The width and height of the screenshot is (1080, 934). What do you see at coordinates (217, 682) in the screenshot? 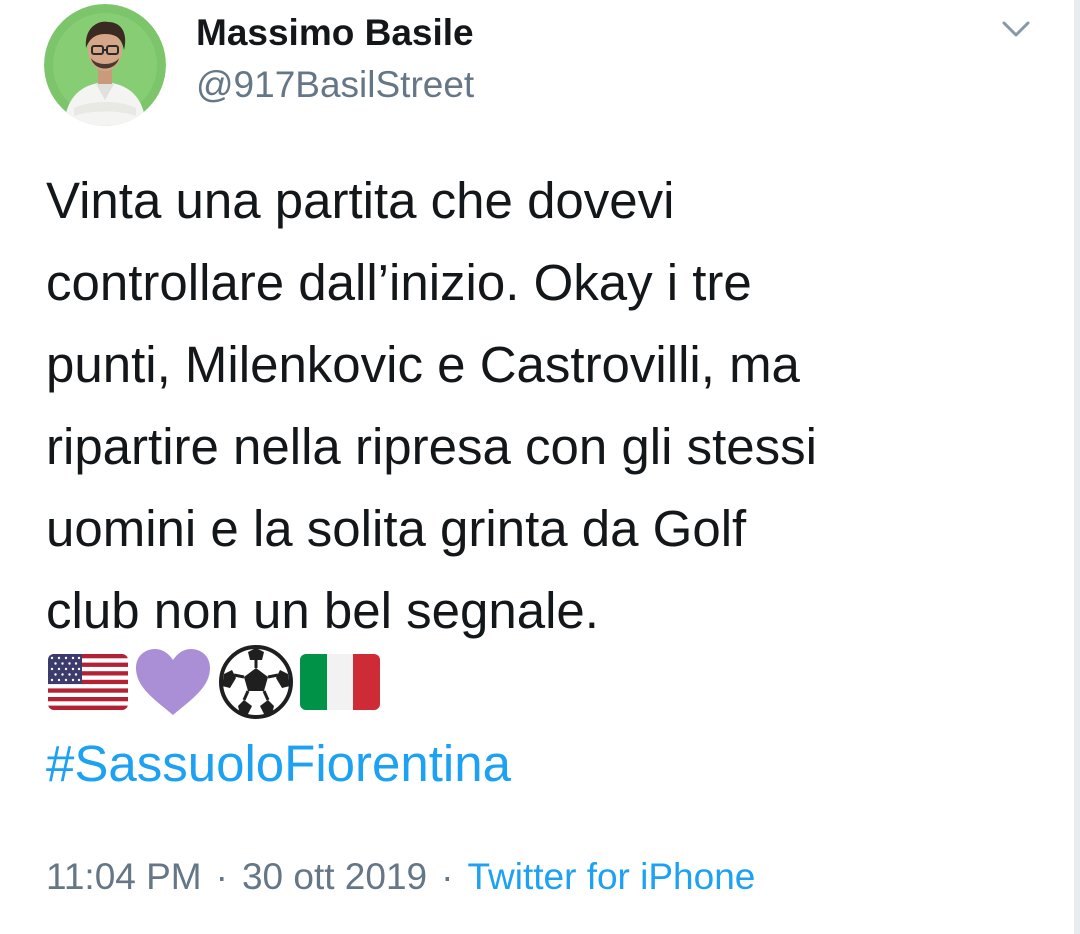
I see `emoji-row` at bounding box center [217, 682].